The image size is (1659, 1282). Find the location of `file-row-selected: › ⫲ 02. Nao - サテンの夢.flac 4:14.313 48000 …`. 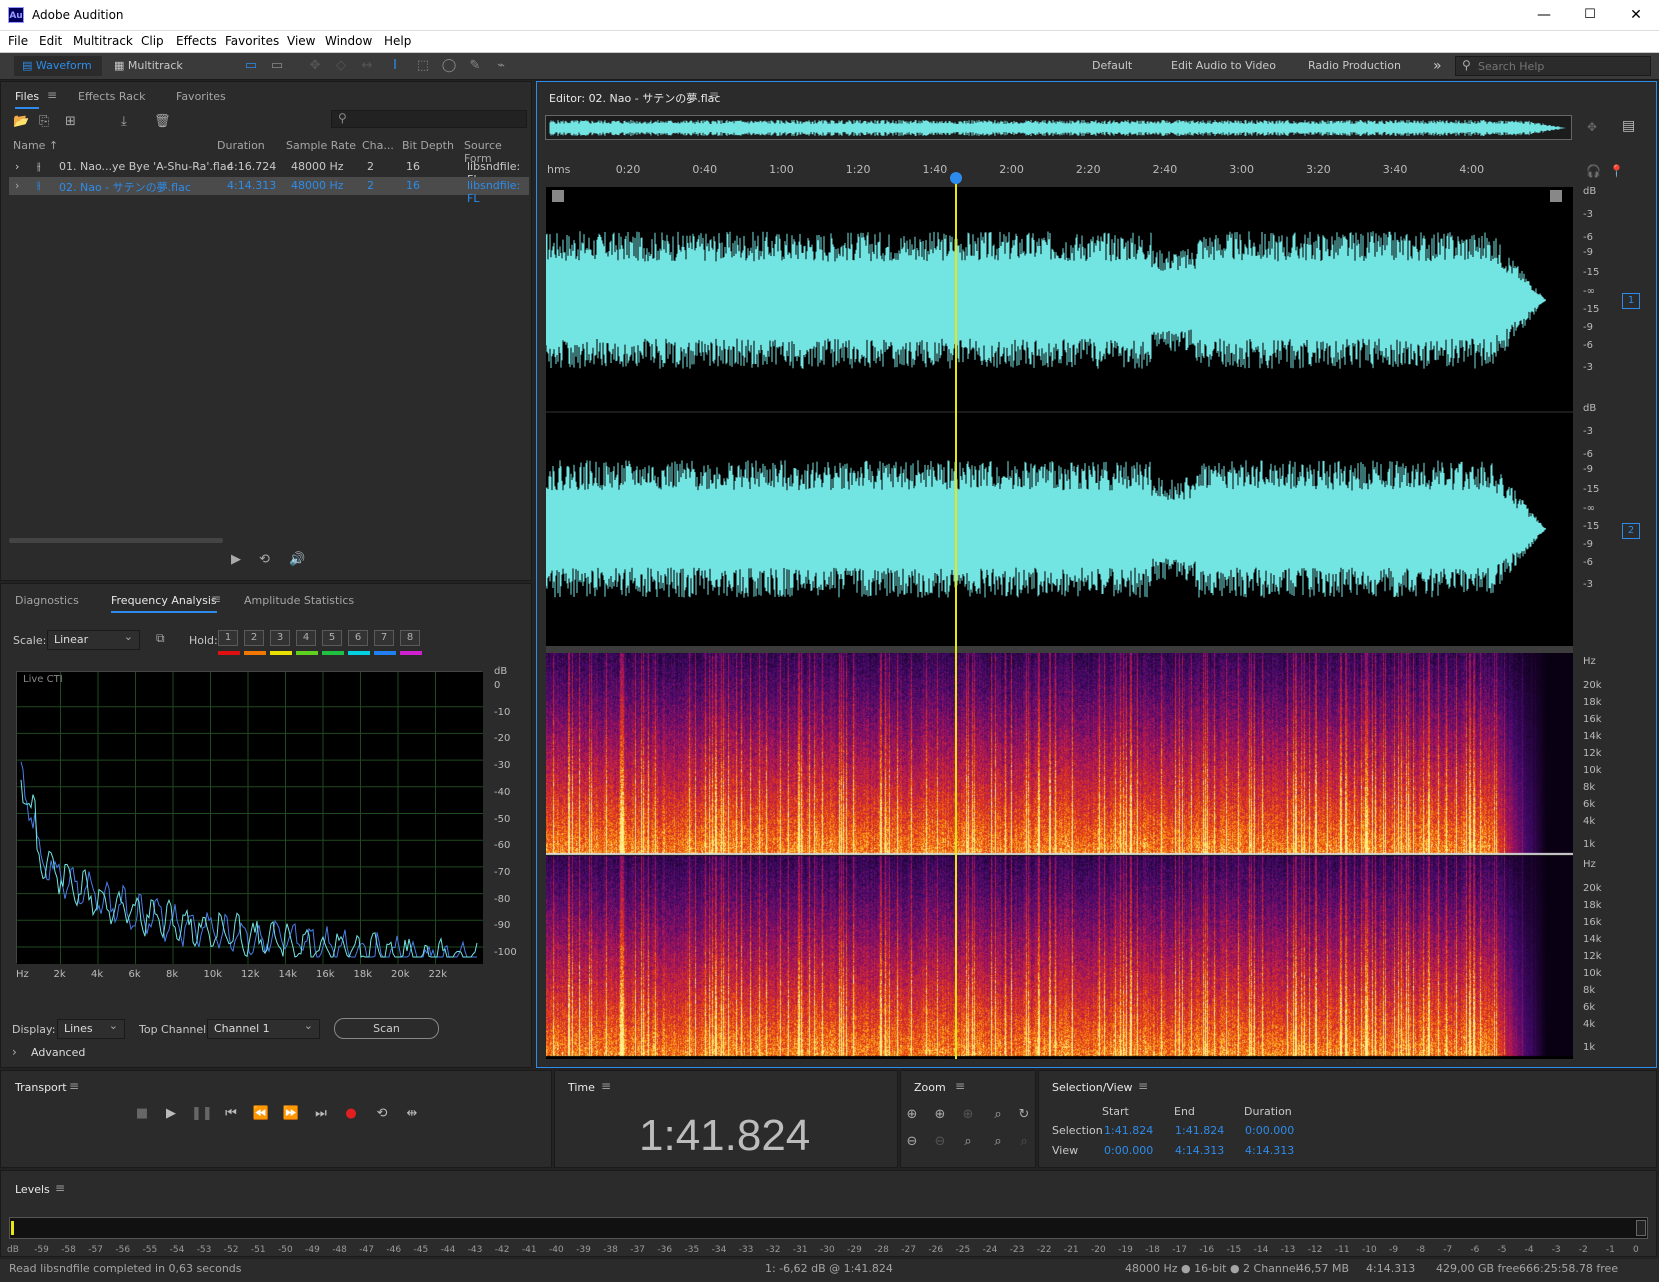

file-row-selected: › ⫲ 02. Nao - サテンの夢.flac 4:14.313 48000 … is located at coordinates (269, 191).